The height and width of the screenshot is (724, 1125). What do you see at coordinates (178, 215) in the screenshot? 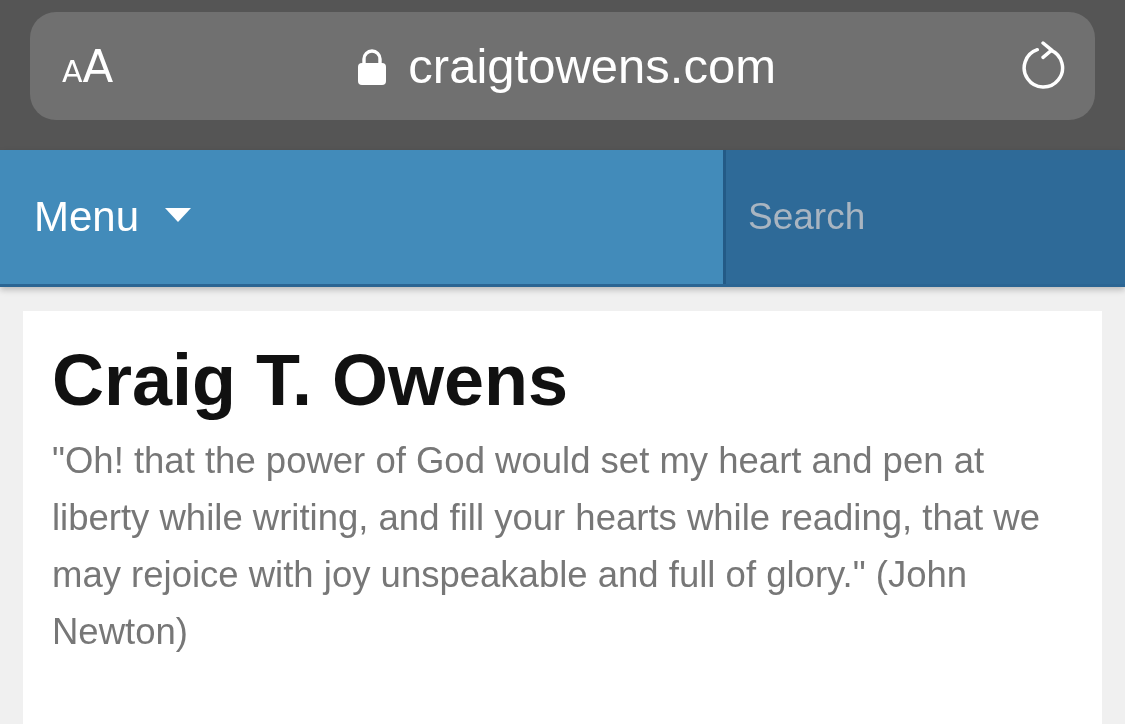
I see `caret-icon` at bounding box center [178, 215].